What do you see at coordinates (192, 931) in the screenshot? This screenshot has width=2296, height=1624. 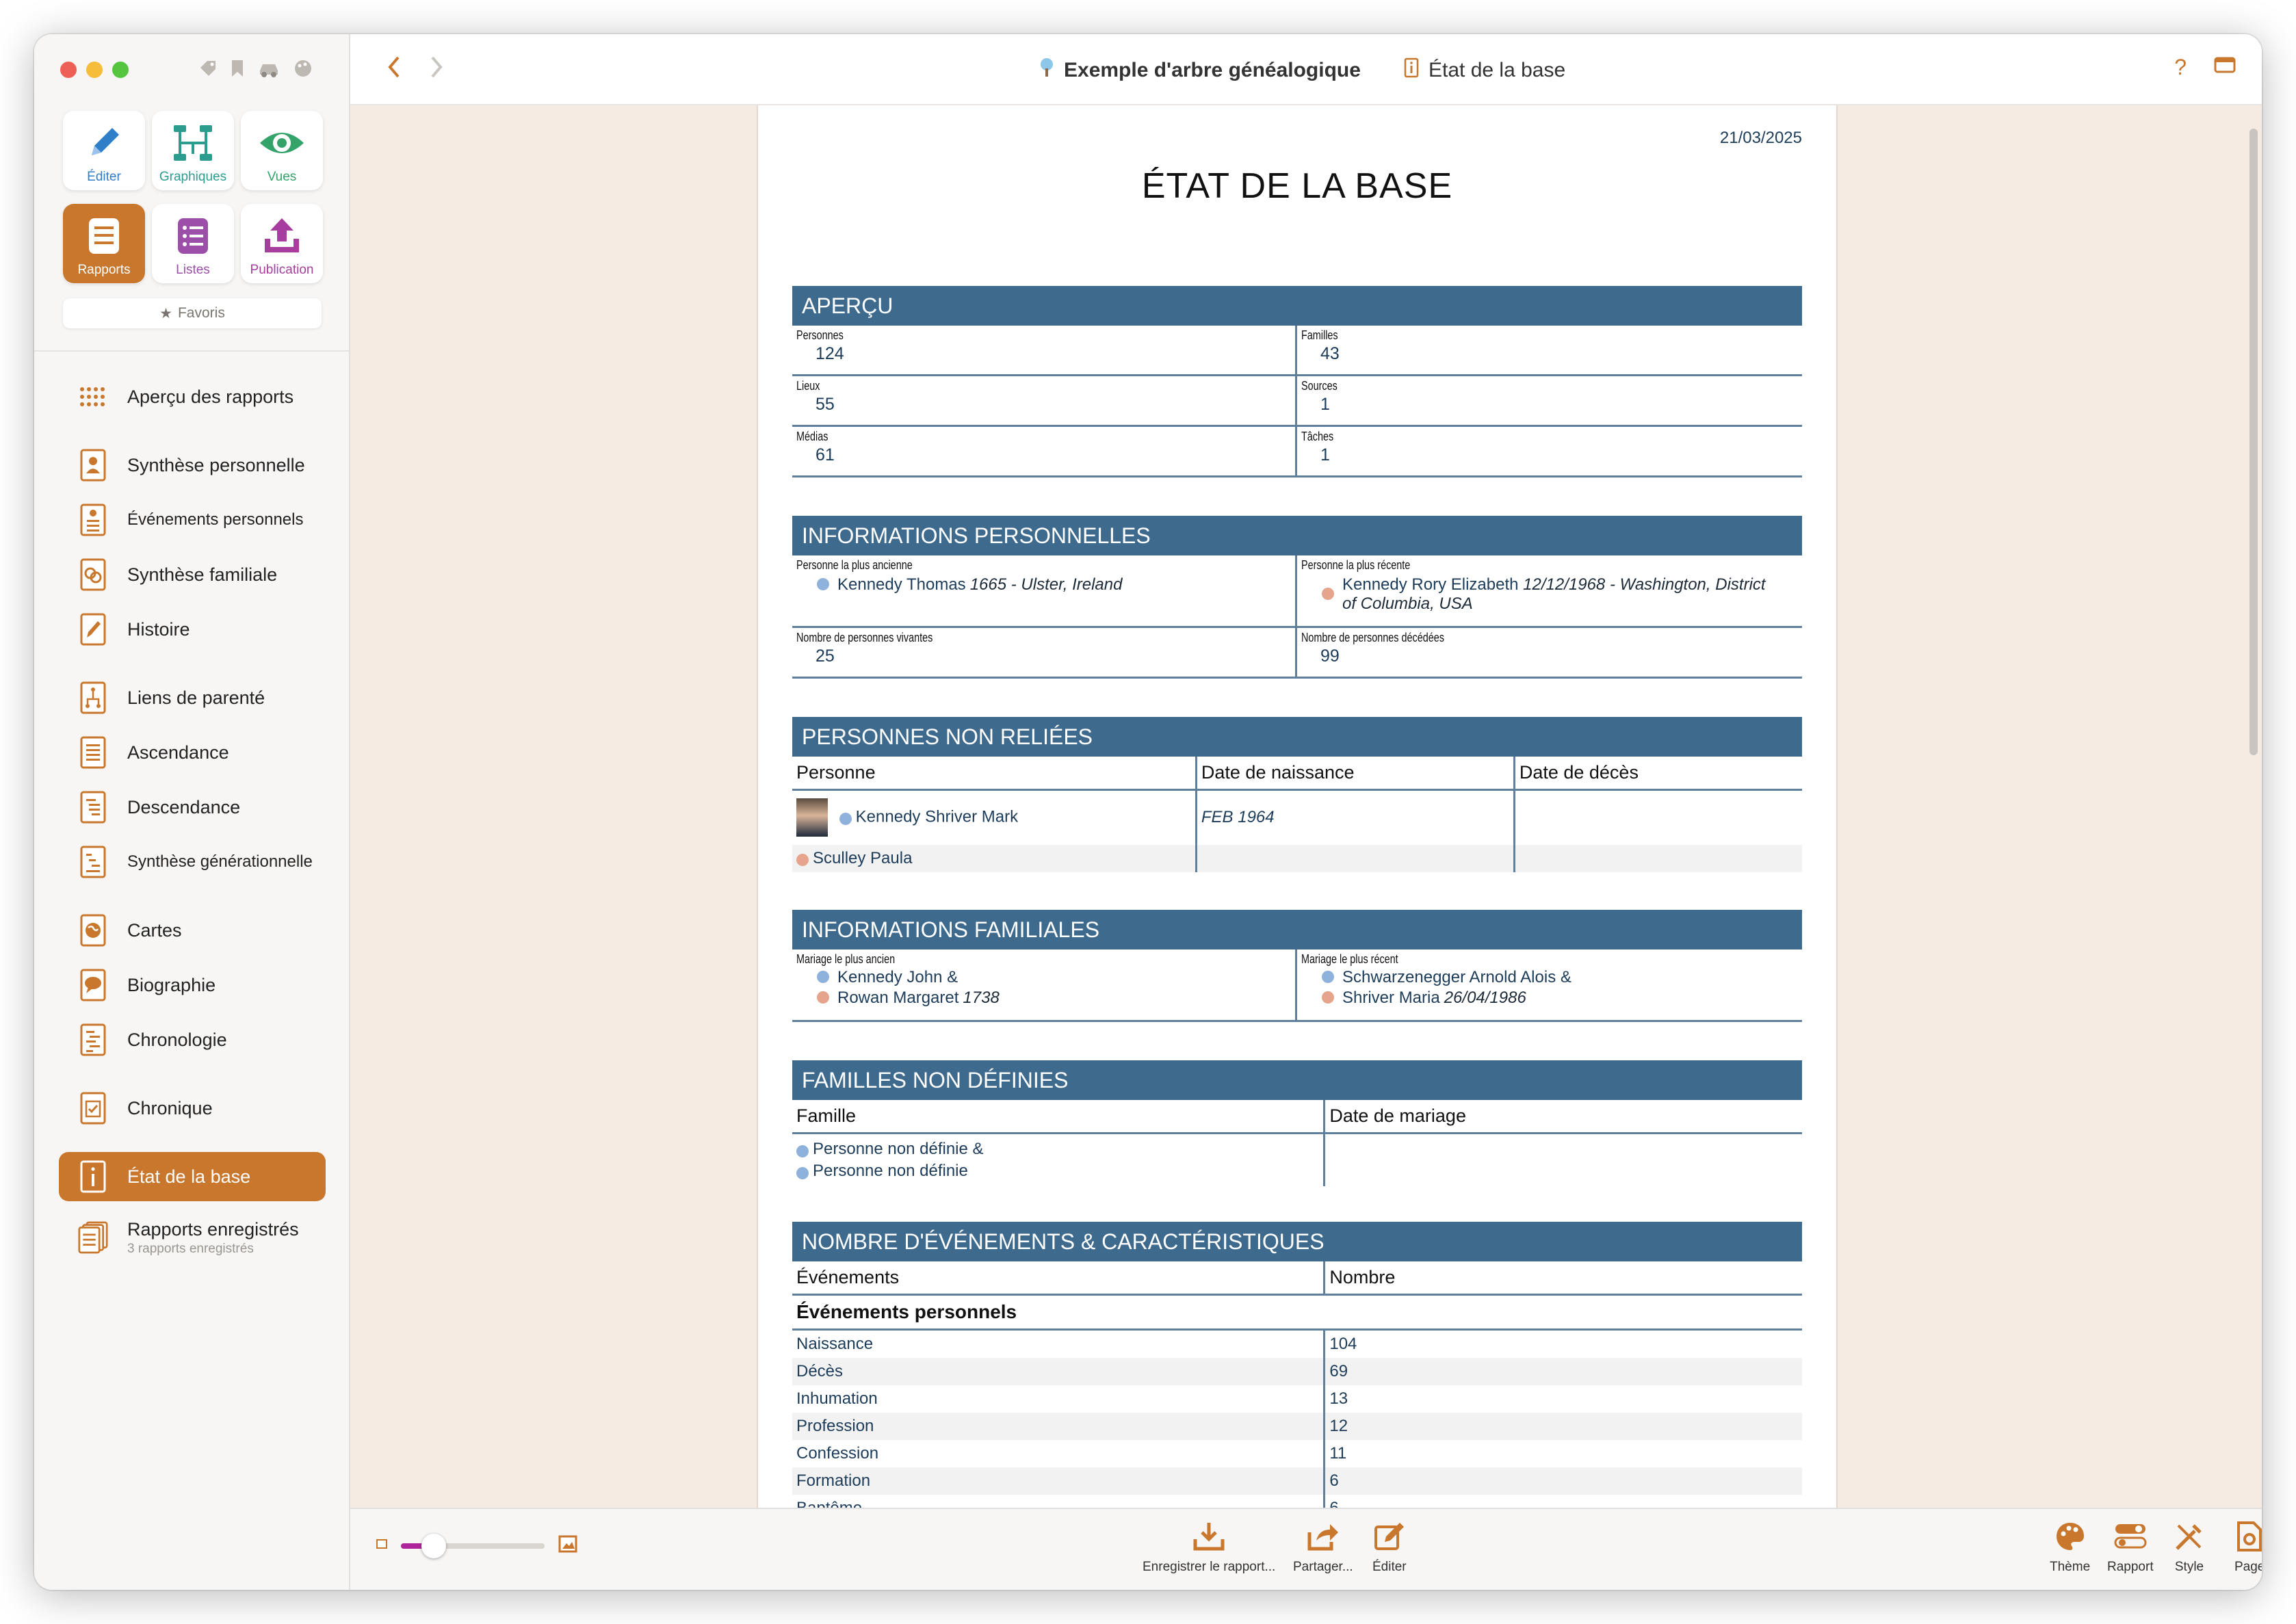 I see `sidebar-item-cartes: Cartes` at bounding box center [192, 931].